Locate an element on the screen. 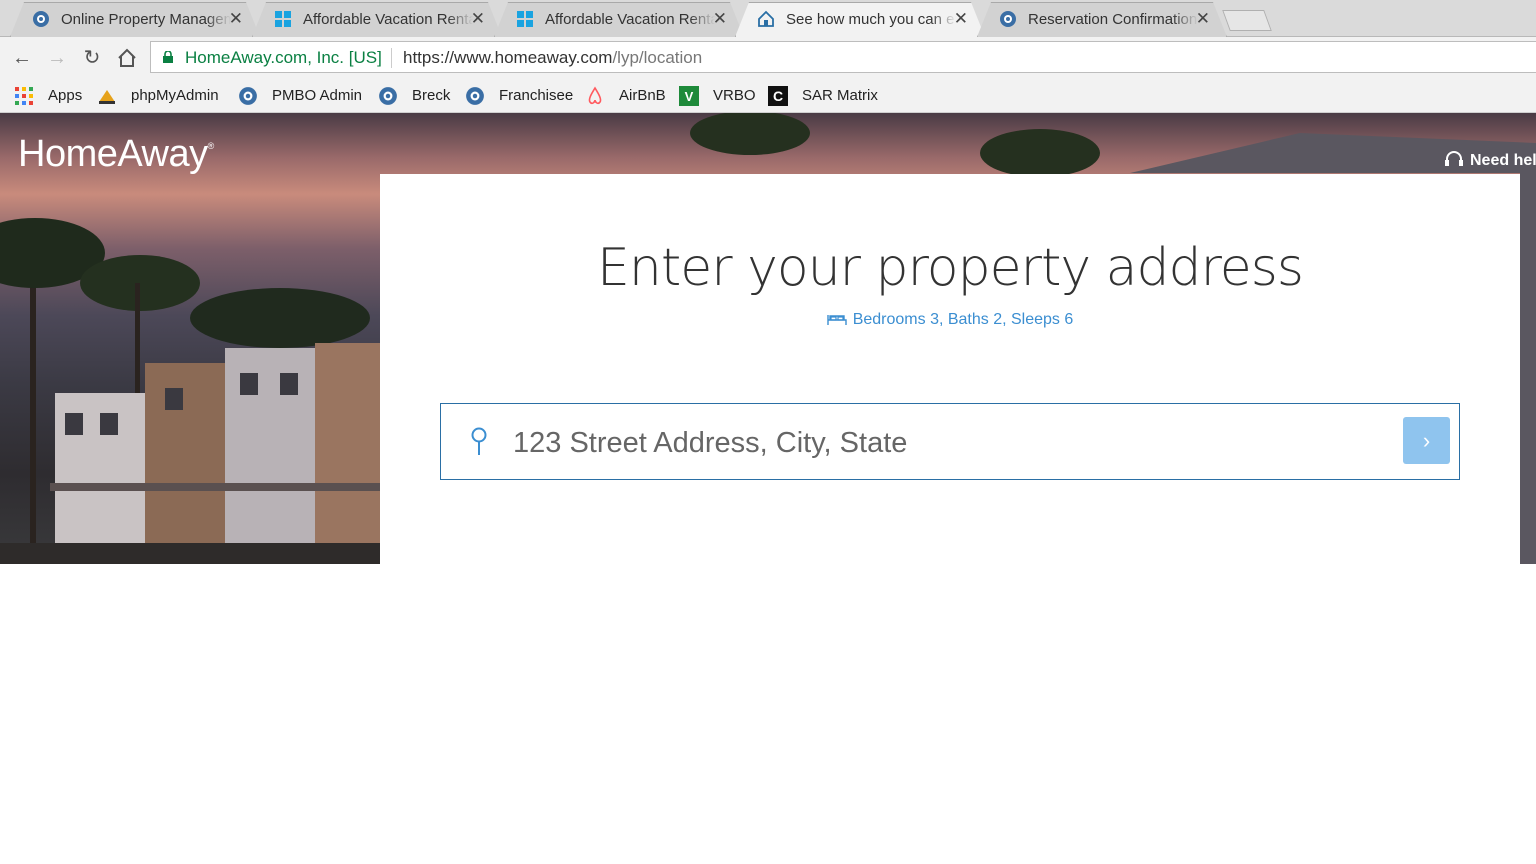  sar-matrix-icon: C is located at coordinates (778, 96).